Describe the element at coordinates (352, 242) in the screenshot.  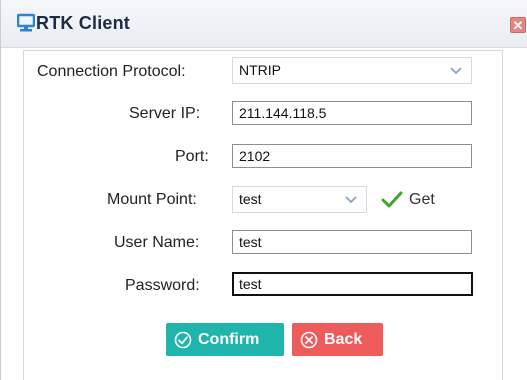
I see `user-name-input: test` at that location.